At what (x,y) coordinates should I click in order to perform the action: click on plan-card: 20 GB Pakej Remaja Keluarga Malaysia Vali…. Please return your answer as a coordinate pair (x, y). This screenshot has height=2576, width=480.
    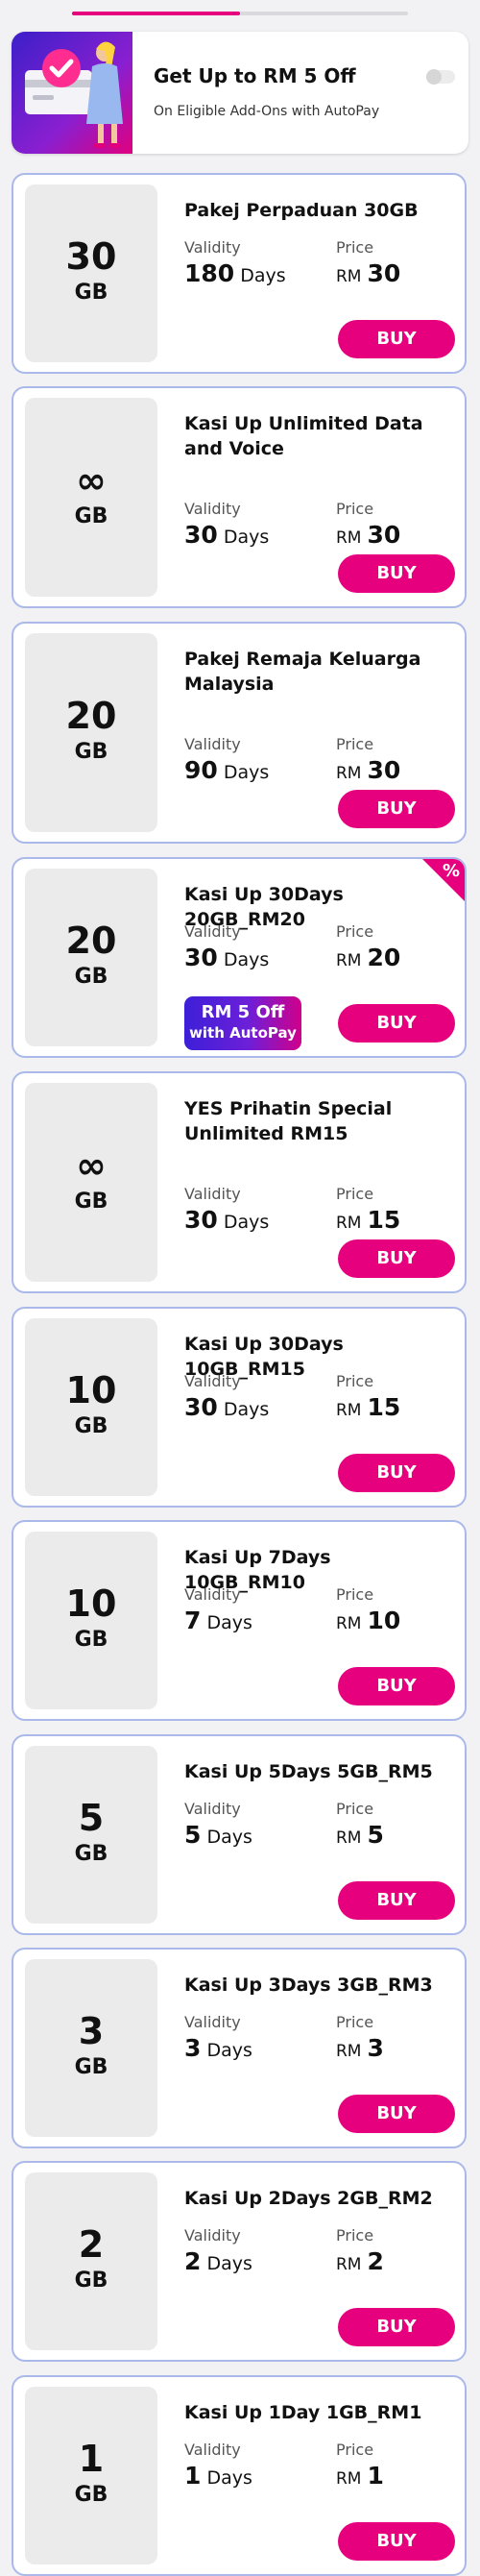
    Looking at the image, I should click on (239, 733).